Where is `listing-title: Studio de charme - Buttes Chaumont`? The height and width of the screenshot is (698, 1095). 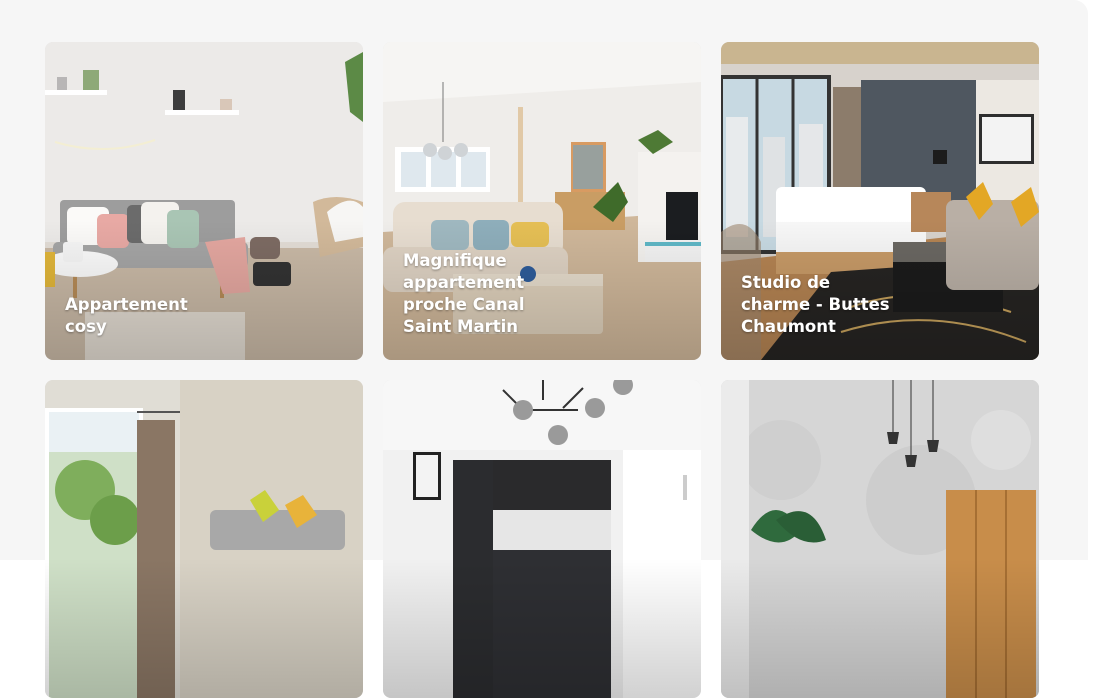 listing-title: Studio de charme - Buttes Chaumont is located at coordinates (815, 304).